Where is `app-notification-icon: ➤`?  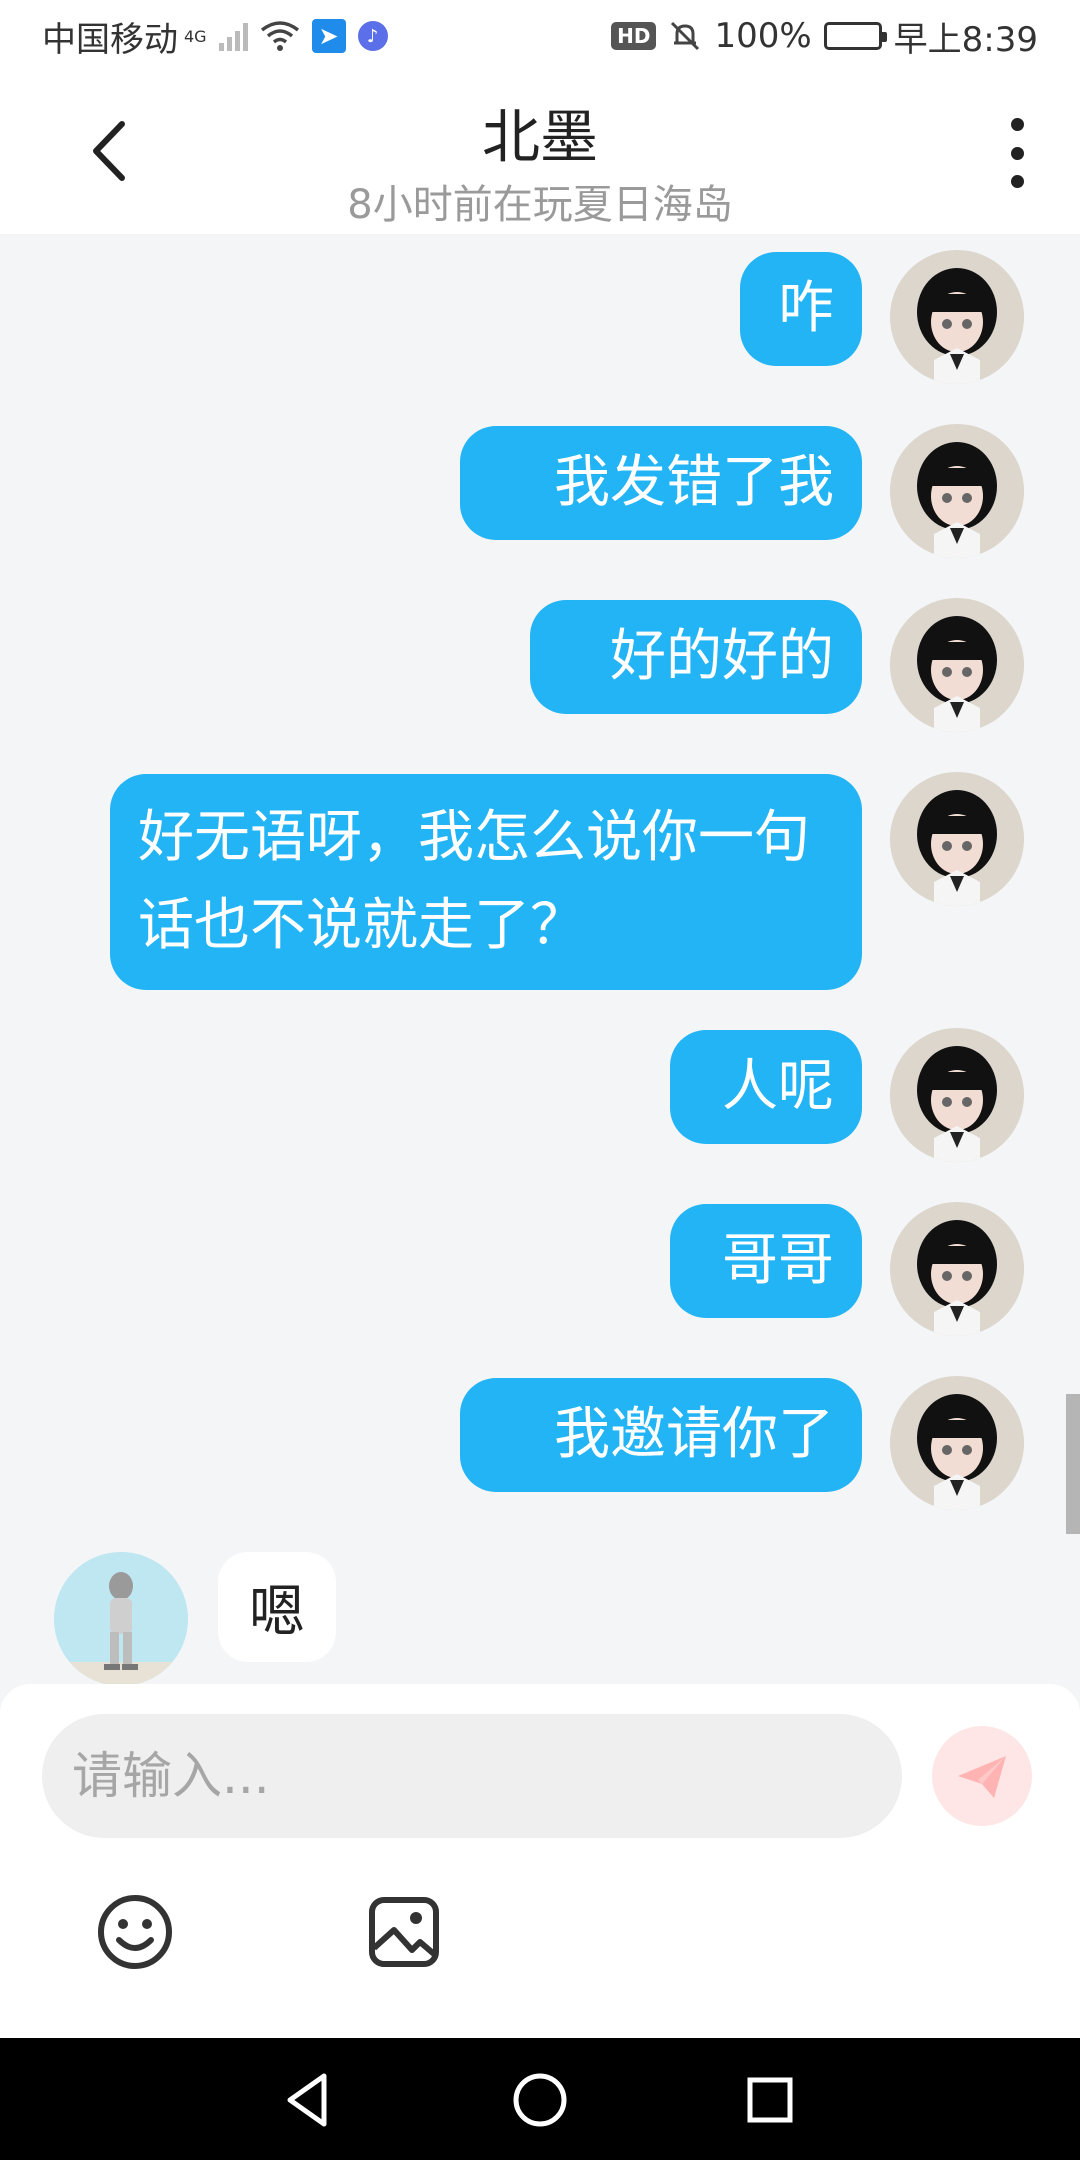 app-notification-icon: ➤ is located at coordinates (328, 36).